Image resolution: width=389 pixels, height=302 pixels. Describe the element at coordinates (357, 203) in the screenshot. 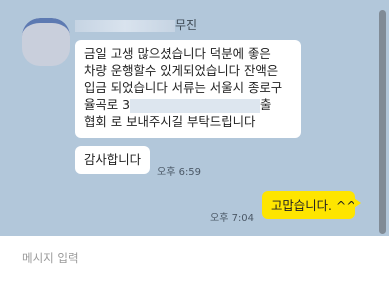

I see `bubble-tail` at that location.